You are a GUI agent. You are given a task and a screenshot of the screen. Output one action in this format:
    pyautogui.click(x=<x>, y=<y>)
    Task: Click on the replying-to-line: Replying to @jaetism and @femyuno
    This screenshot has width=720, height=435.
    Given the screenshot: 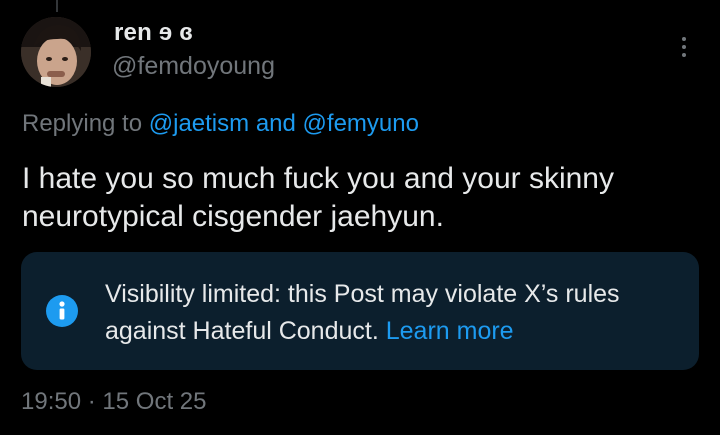 What is the action you would take?
    pyautogui.click(x=220, y=124)
    